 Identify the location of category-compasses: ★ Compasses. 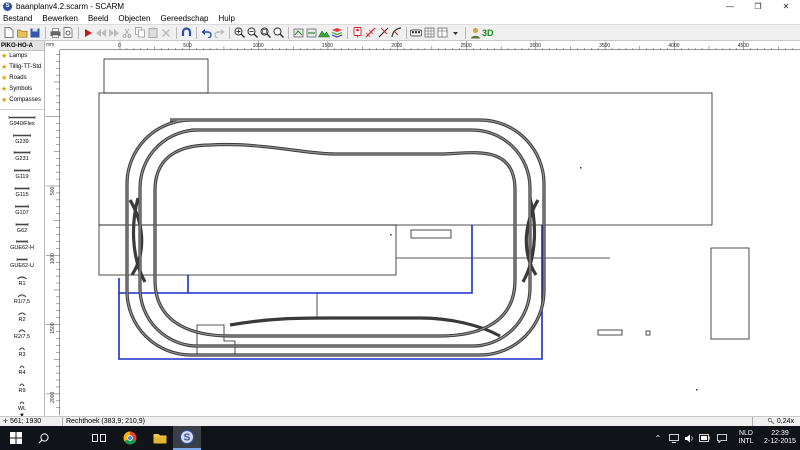
(22, 100).